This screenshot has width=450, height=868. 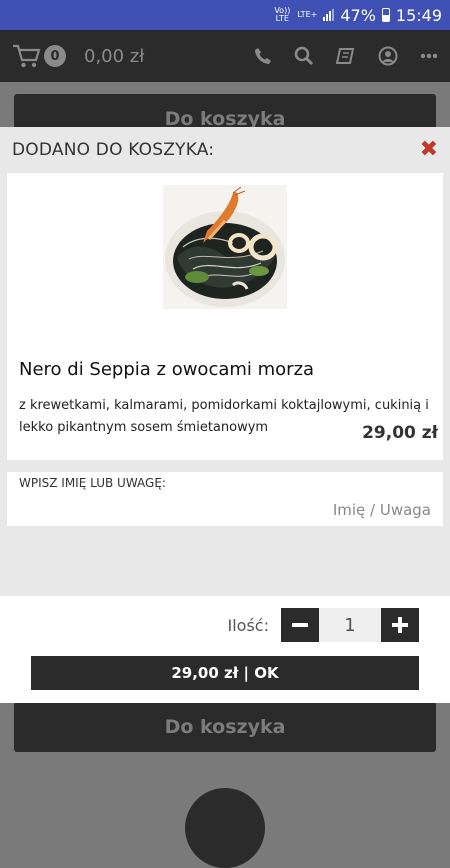 What do you see at coordinates (225, 727) in the screenshot?
I see `add-to-cart-button-behind-bottom: Do koszyka` at bounding box center [225, 727].